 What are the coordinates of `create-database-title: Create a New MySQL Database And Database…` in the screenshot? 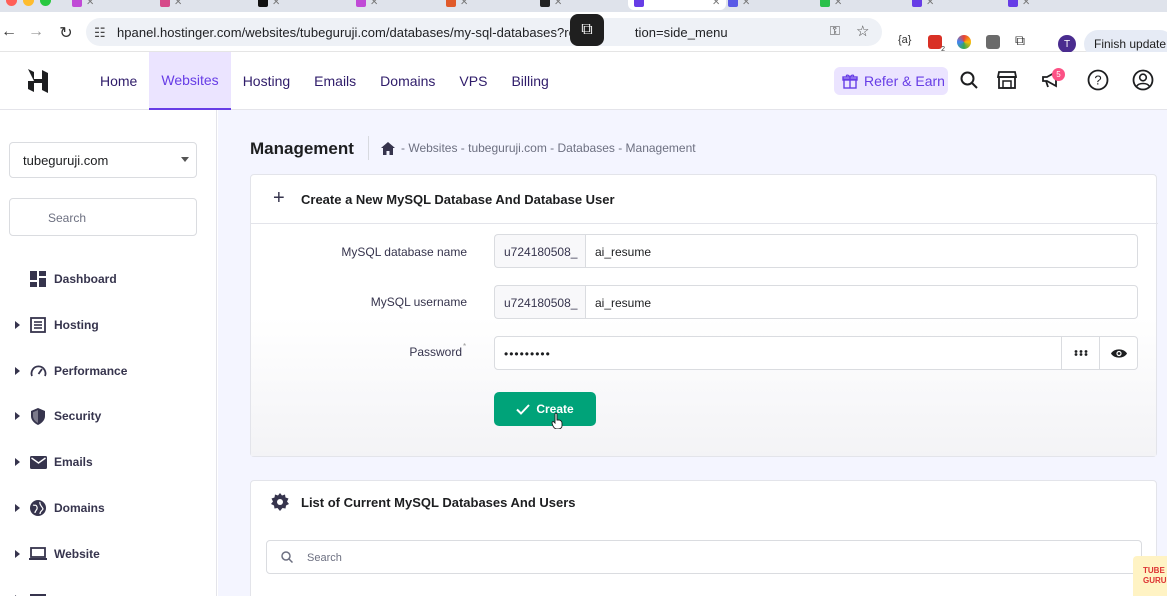 It's located at (458, 199).